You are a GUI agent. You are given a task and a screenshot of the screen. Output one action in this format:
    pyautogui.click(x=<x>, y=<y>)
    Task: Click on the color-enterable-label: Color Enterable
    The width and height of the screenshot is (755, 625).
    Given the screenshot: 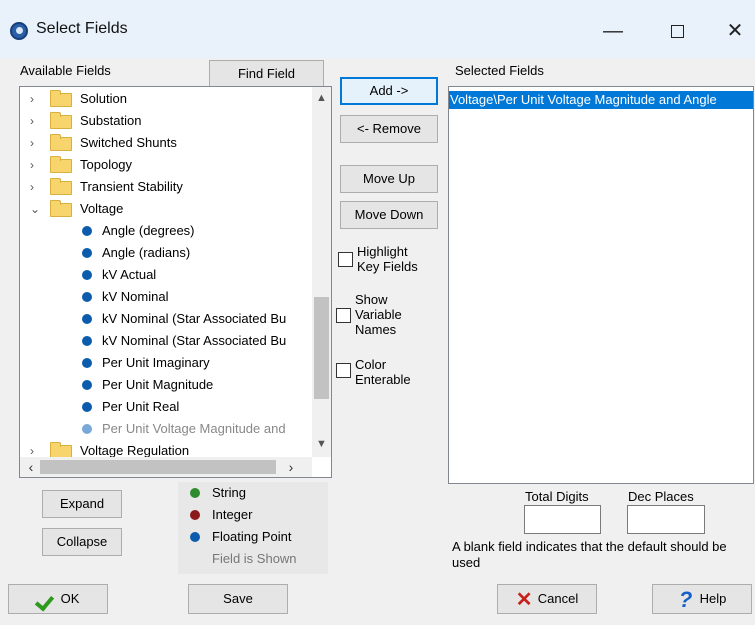 What is the action you would take?
    pyautogui.click(x=383, y=372)
    